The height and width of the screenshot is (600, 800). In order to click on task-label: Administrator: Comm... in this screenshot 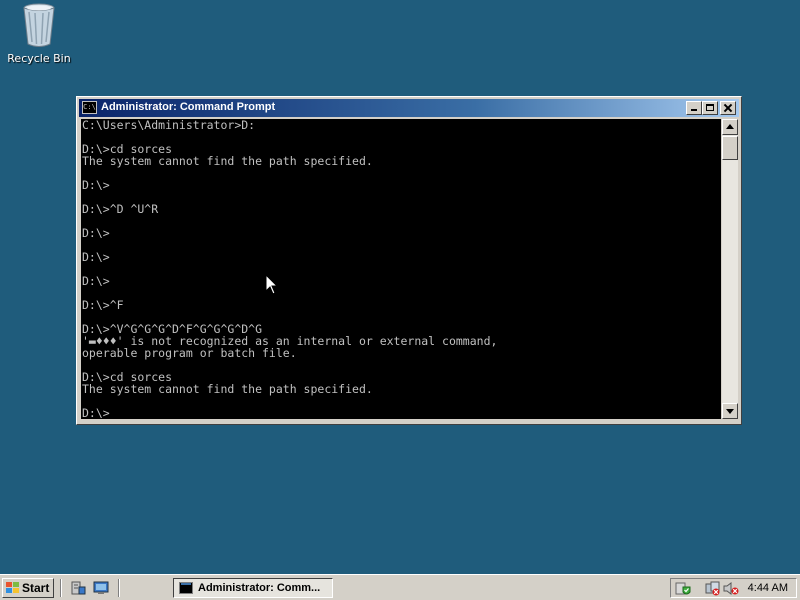, I will do `click(259, 588)`.